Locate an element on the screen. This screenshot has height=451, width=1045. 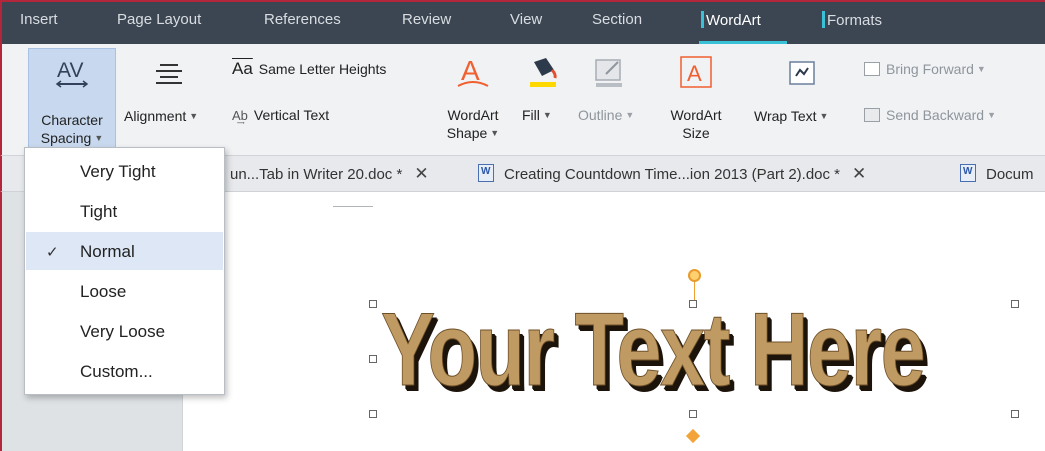
tab-references: References is located at coordinates (302, 19).